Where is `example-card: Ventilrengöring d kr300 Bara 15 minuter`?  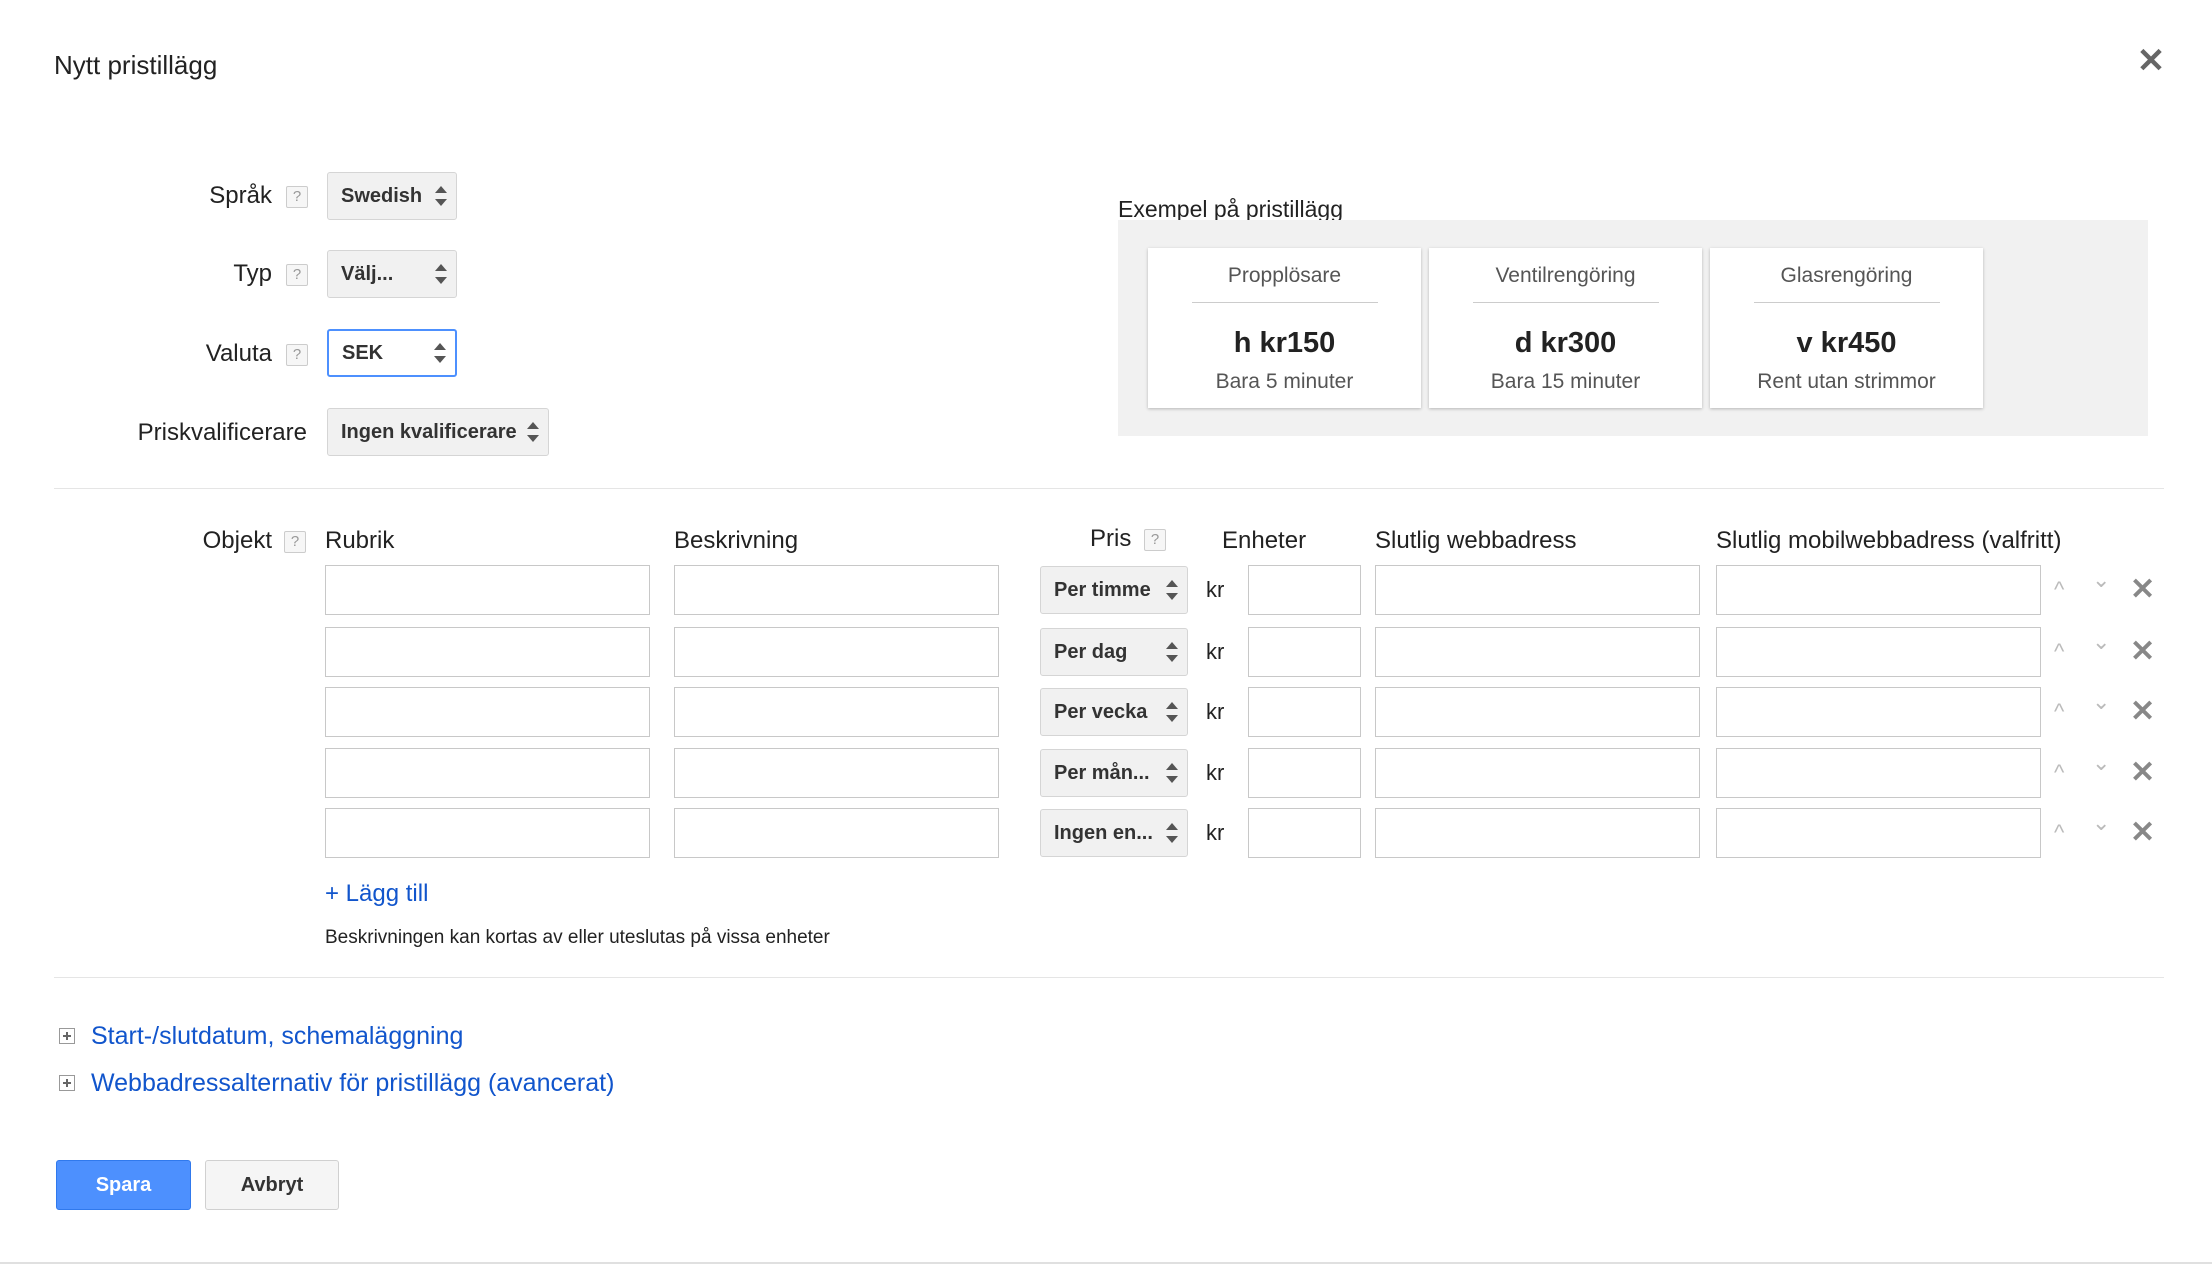
example-card: Ventilrengöring d kr300 Bara 15 minuter is located at coordinates (1565, 328).